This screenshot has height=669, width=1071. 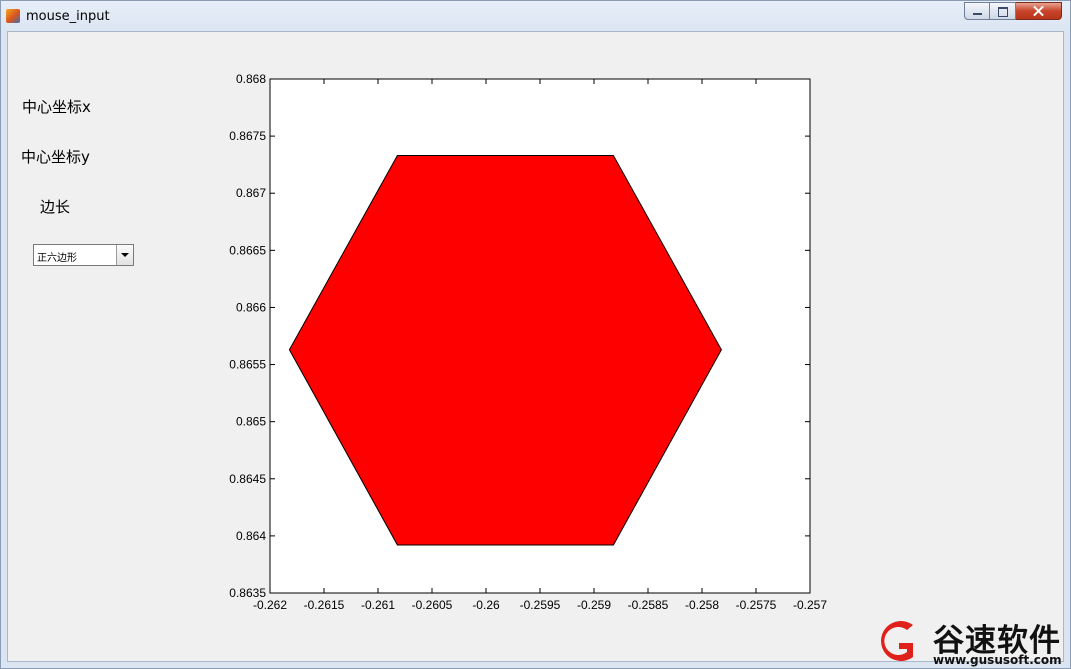 I want to click on matlab-icon, so click(x=13, y=16).